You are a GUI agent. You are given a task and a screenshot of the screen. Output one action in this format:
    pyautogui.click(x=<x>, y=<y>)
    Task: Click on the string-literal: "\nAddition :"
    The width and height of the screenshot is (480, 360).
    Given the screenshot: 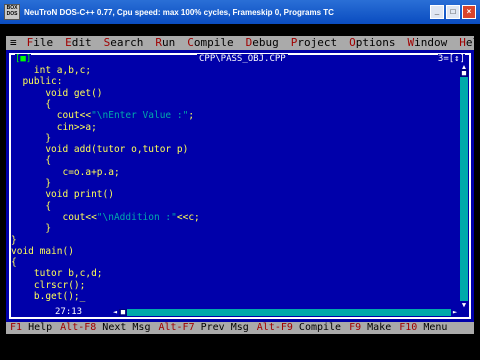 What is the action you would take?
    pyautogui.click(x=136, y=217)
    